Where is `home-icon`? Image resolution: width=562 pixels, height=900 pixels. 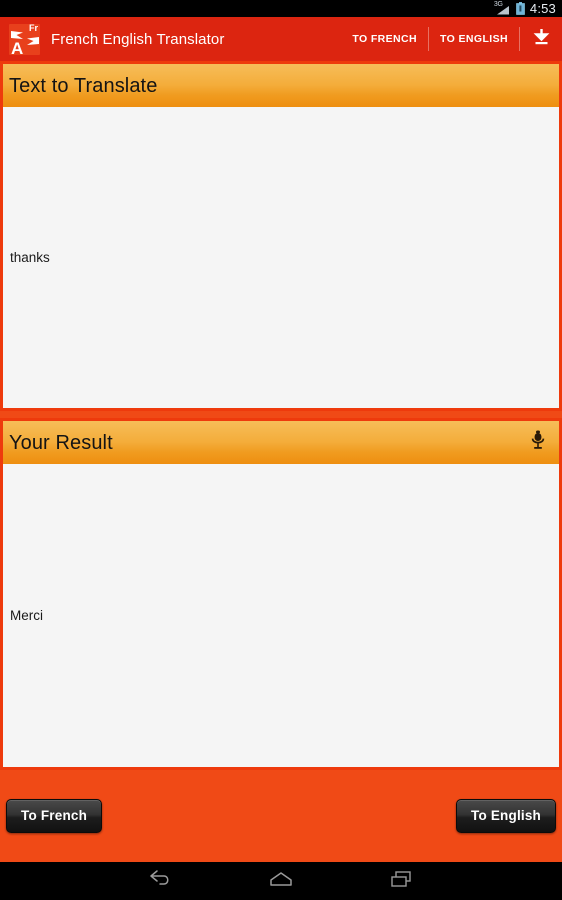
home-icon is located at coordinates (281, 881).